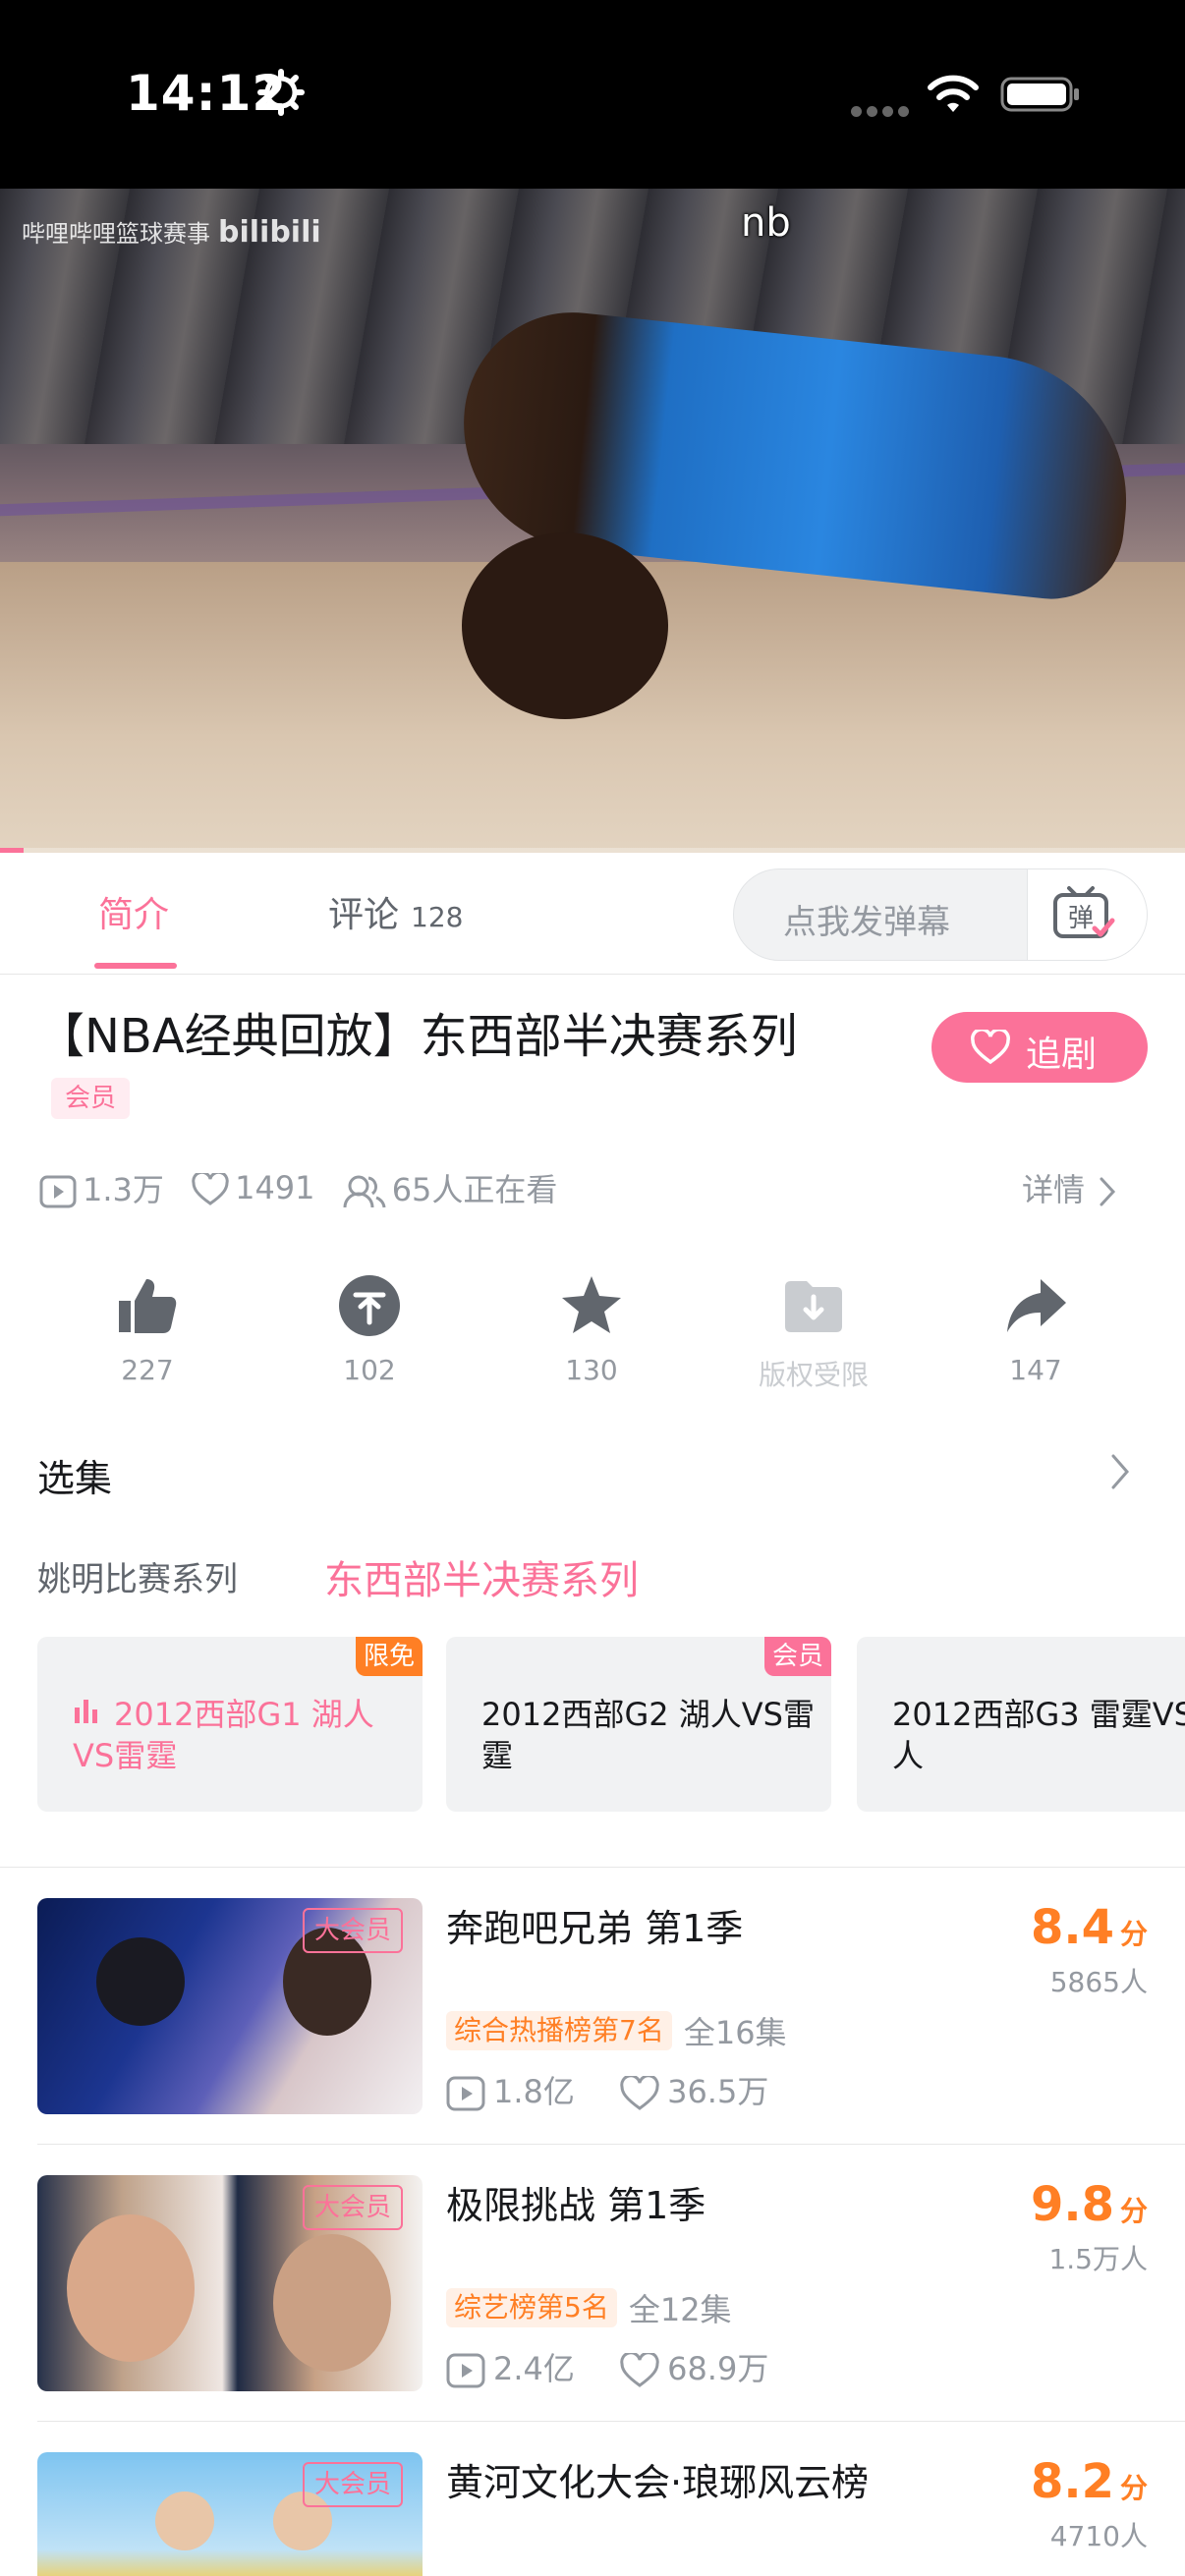  I want to click on view-count: 1.8亿, so click(511, 2089).